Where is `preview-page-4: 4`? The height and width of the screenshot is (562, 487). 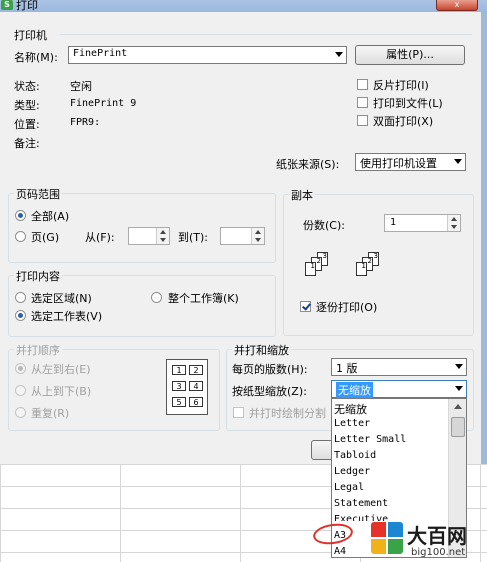 preview-page-4: 4 is located at coordinates (196, 386).